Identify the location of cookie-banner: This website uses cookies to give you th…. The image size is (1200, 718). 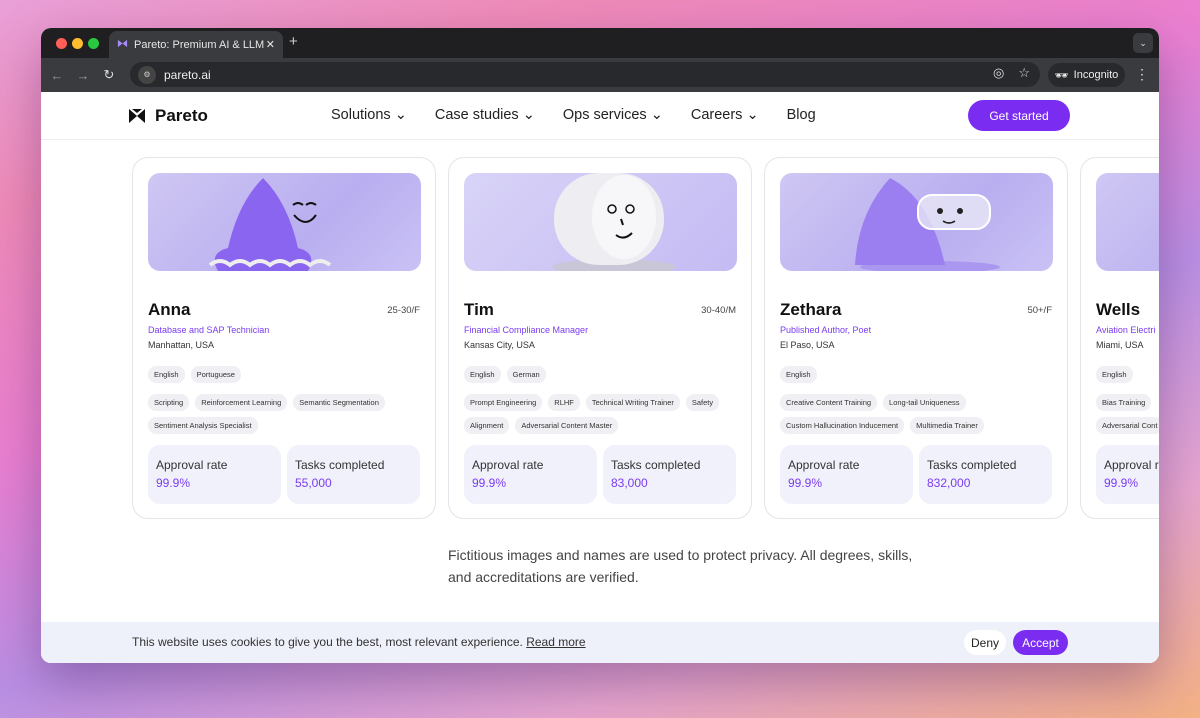
(600, 642).